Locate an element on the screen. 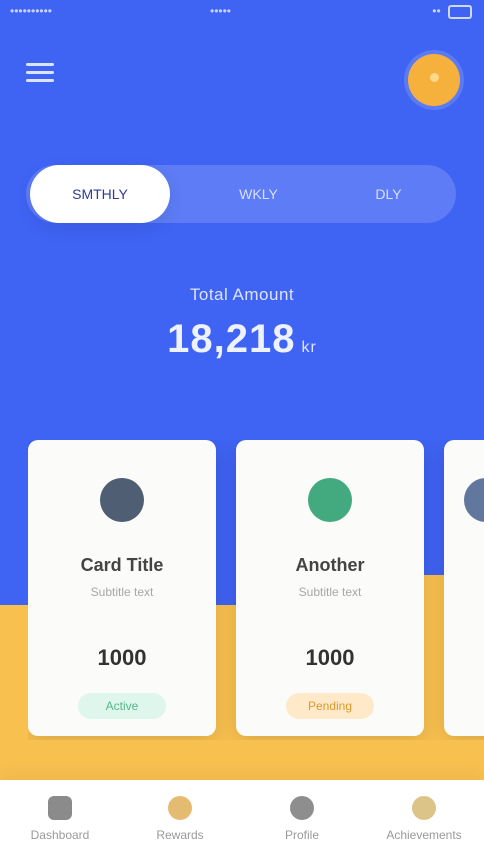 Image resolution: width=484 pixels, height=861 pixels. nav-label: Achievements is located at coordinates (424, 835).